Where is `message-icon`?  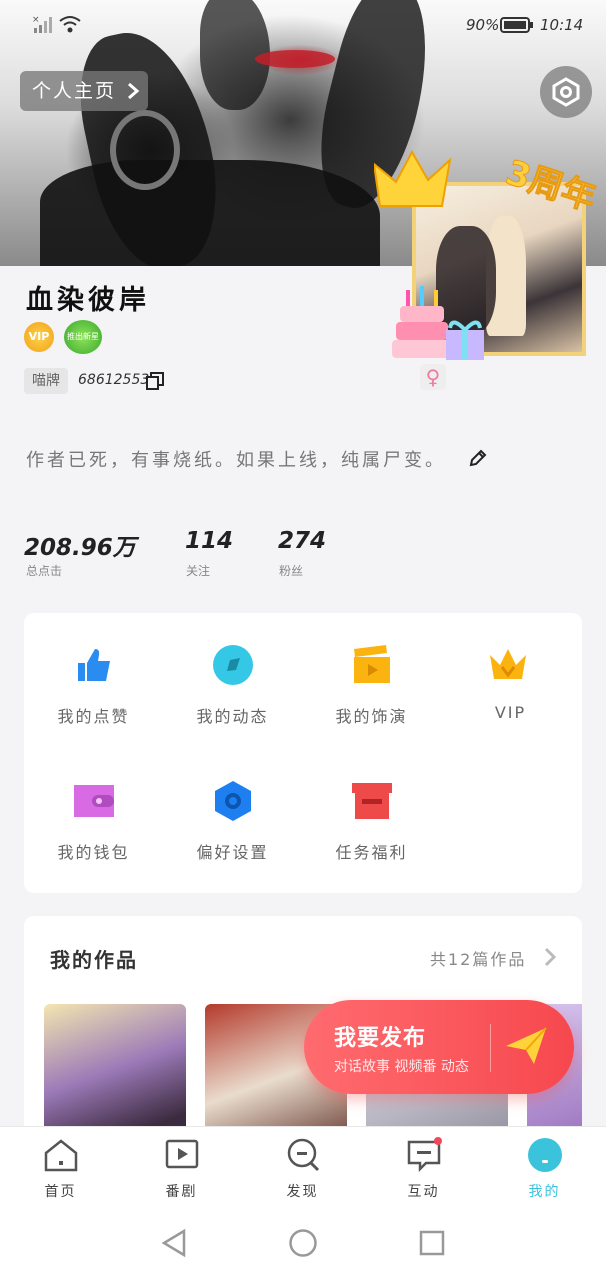 message-icon is located at coordinates (424, 1155).